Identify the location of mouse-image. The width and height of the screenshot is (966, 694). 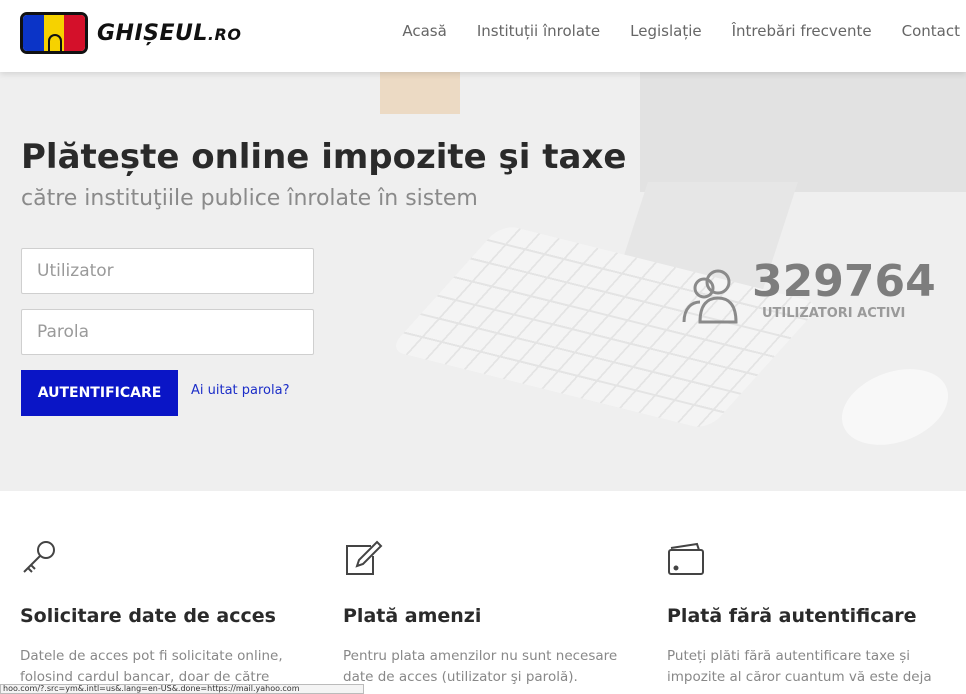
(895, 407).